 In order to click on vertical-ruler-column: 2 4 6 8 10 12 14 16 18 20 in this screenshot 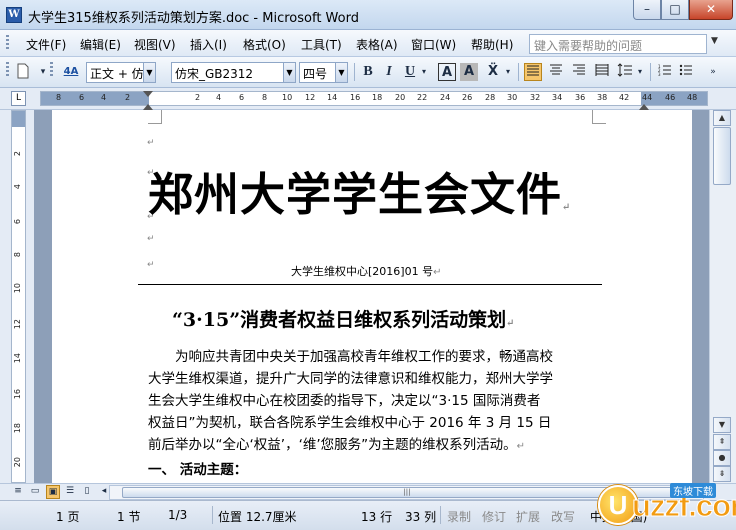, I will do `click(17, 296)`.